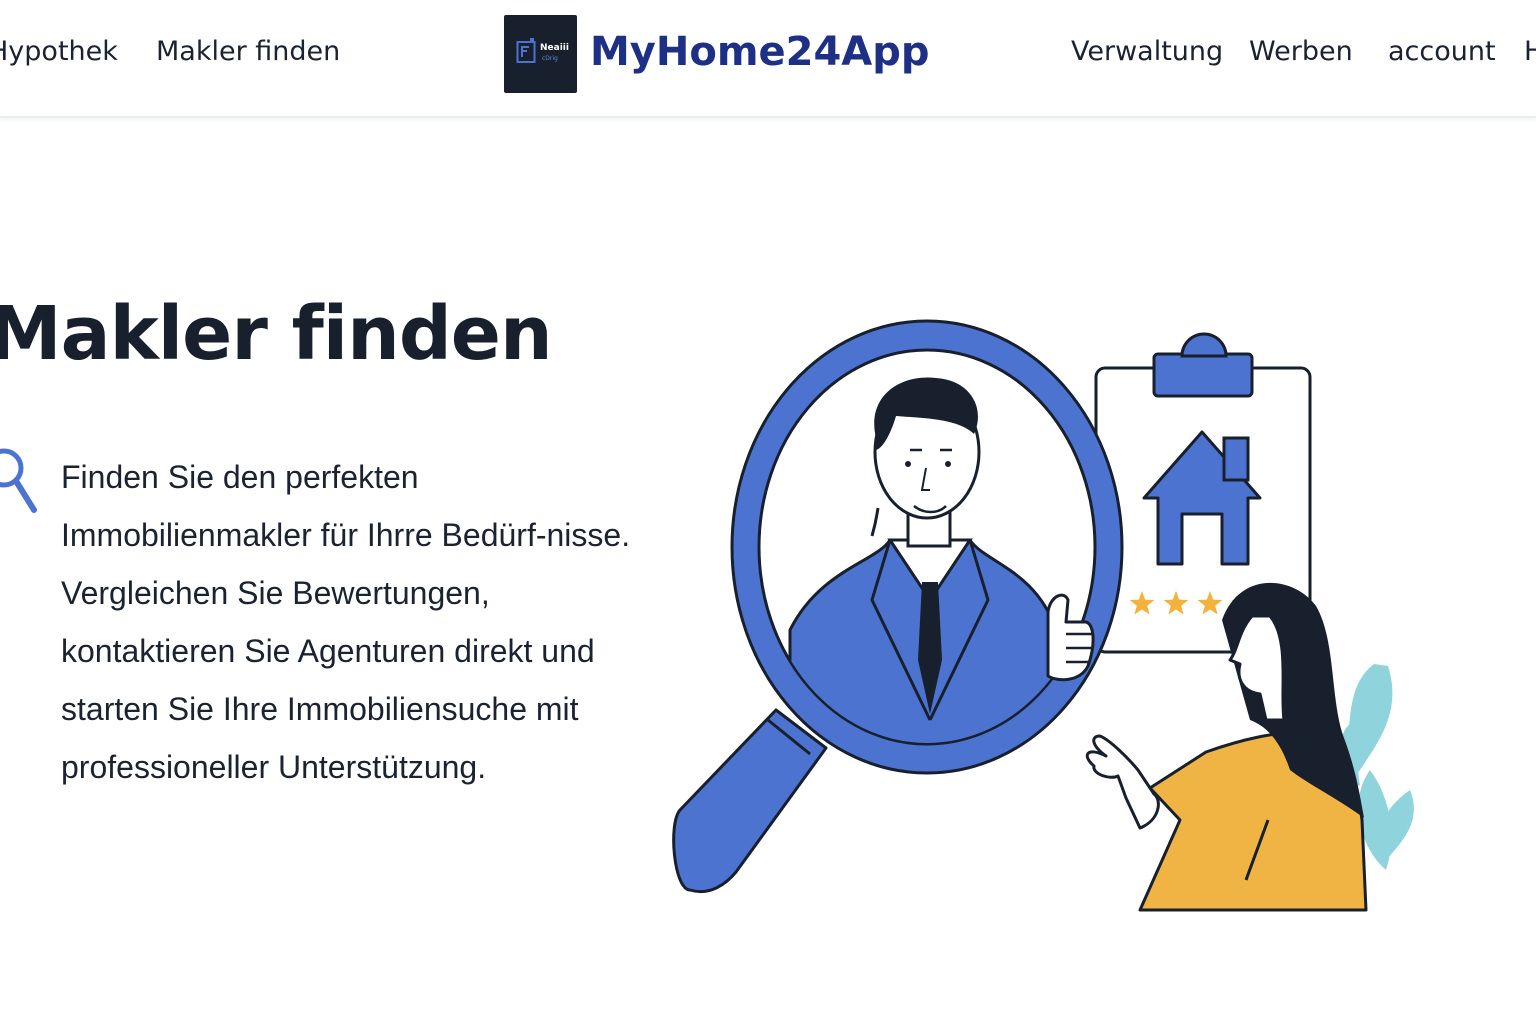  I want to click on nav-link-hypothek: Hypothek, so click(59, 52).